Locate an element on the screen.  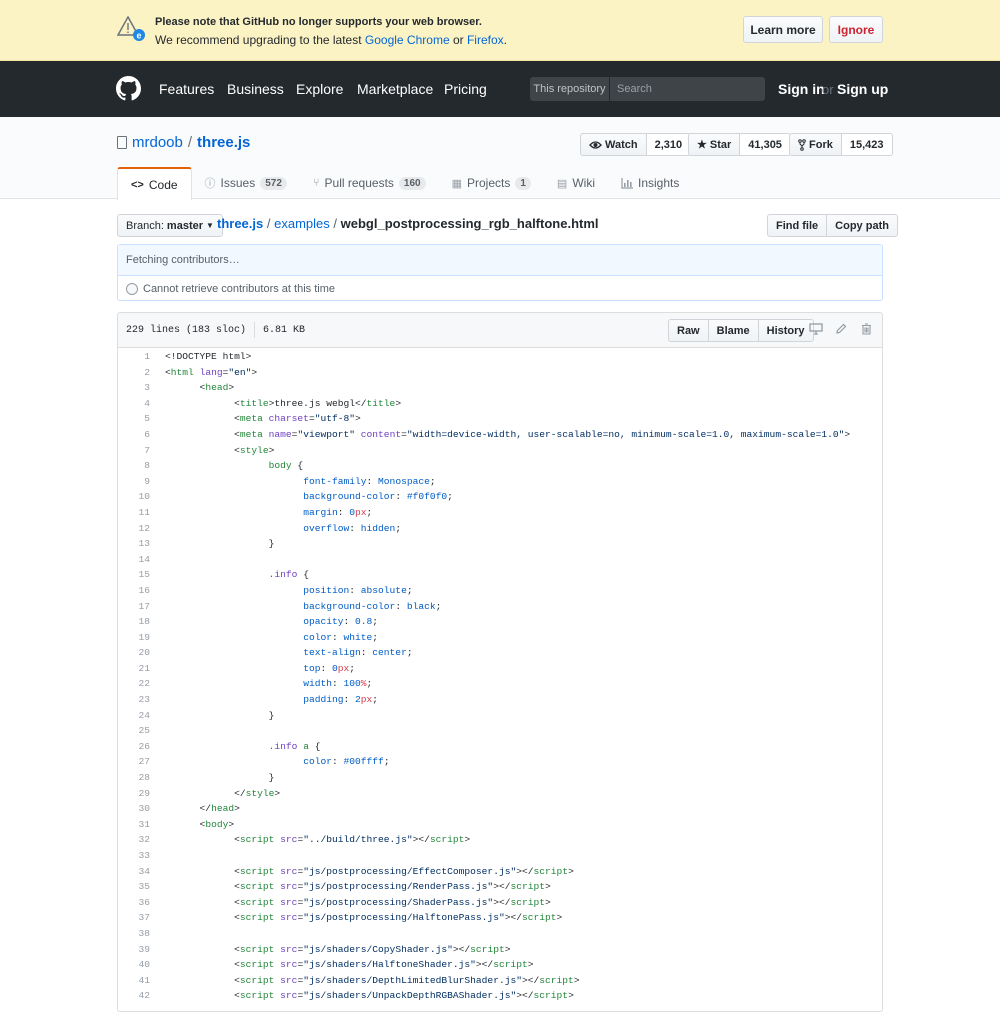
line-number: 14 is located at coordinates (134, 560).